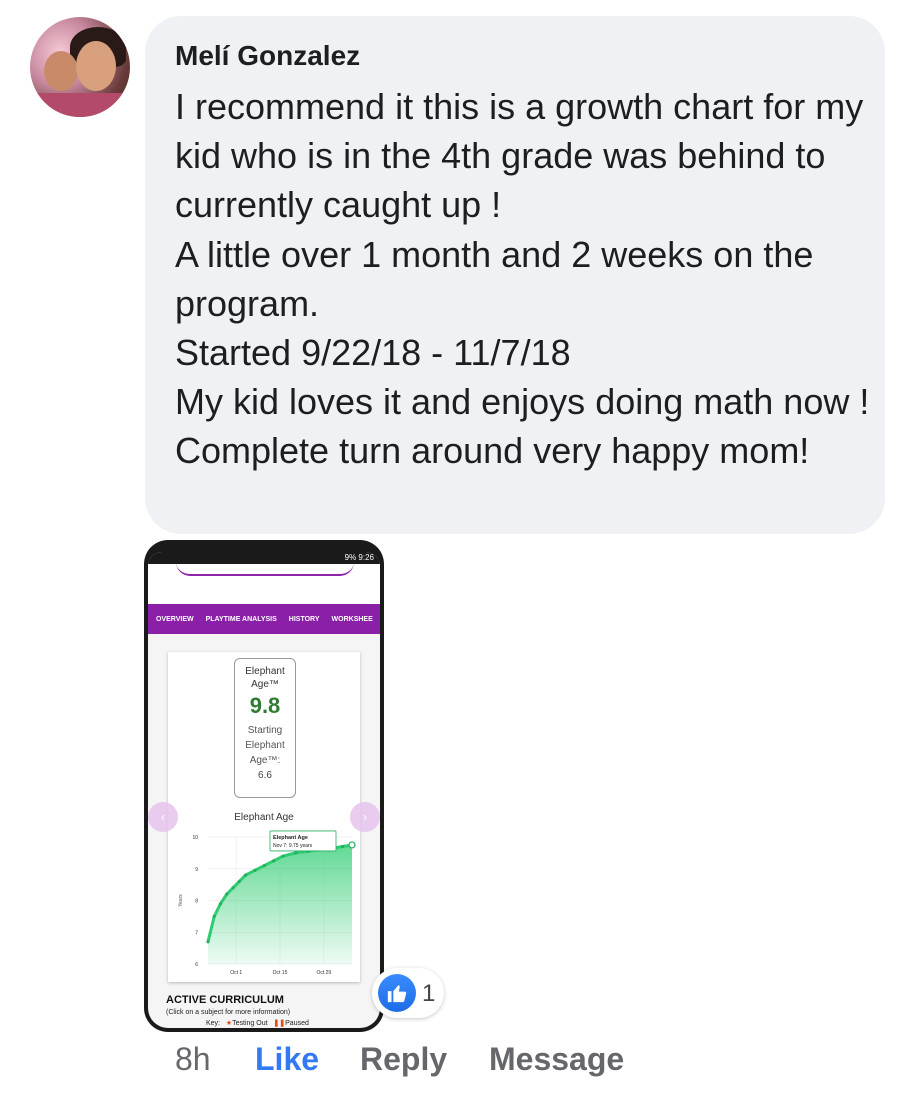  What do you see at coordinates (352, 845) in the screenshot?
I see `data-point-highlight` at bounding box center [352, 845].